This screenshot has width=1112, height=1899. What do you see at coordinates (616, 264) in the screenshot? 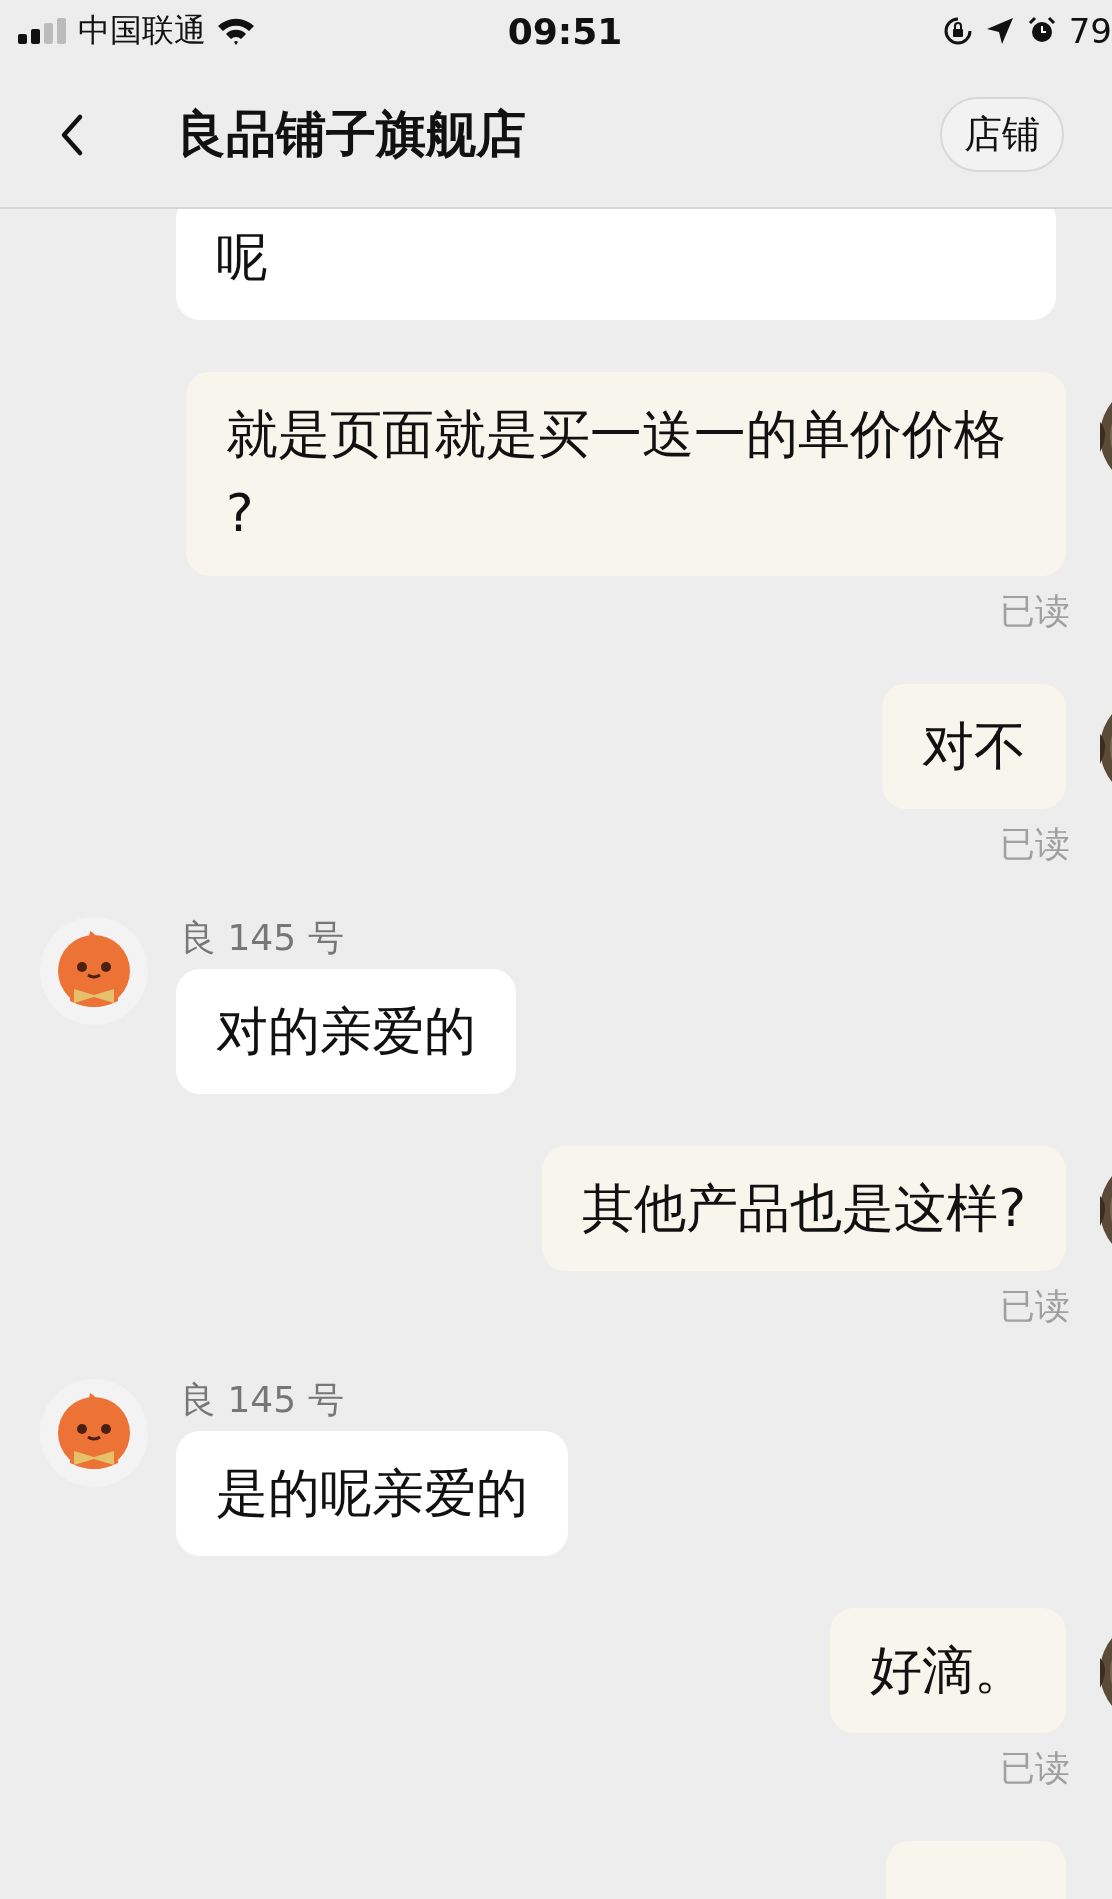
I see `message-bubble: 呢` at bounding box center [616, 264].